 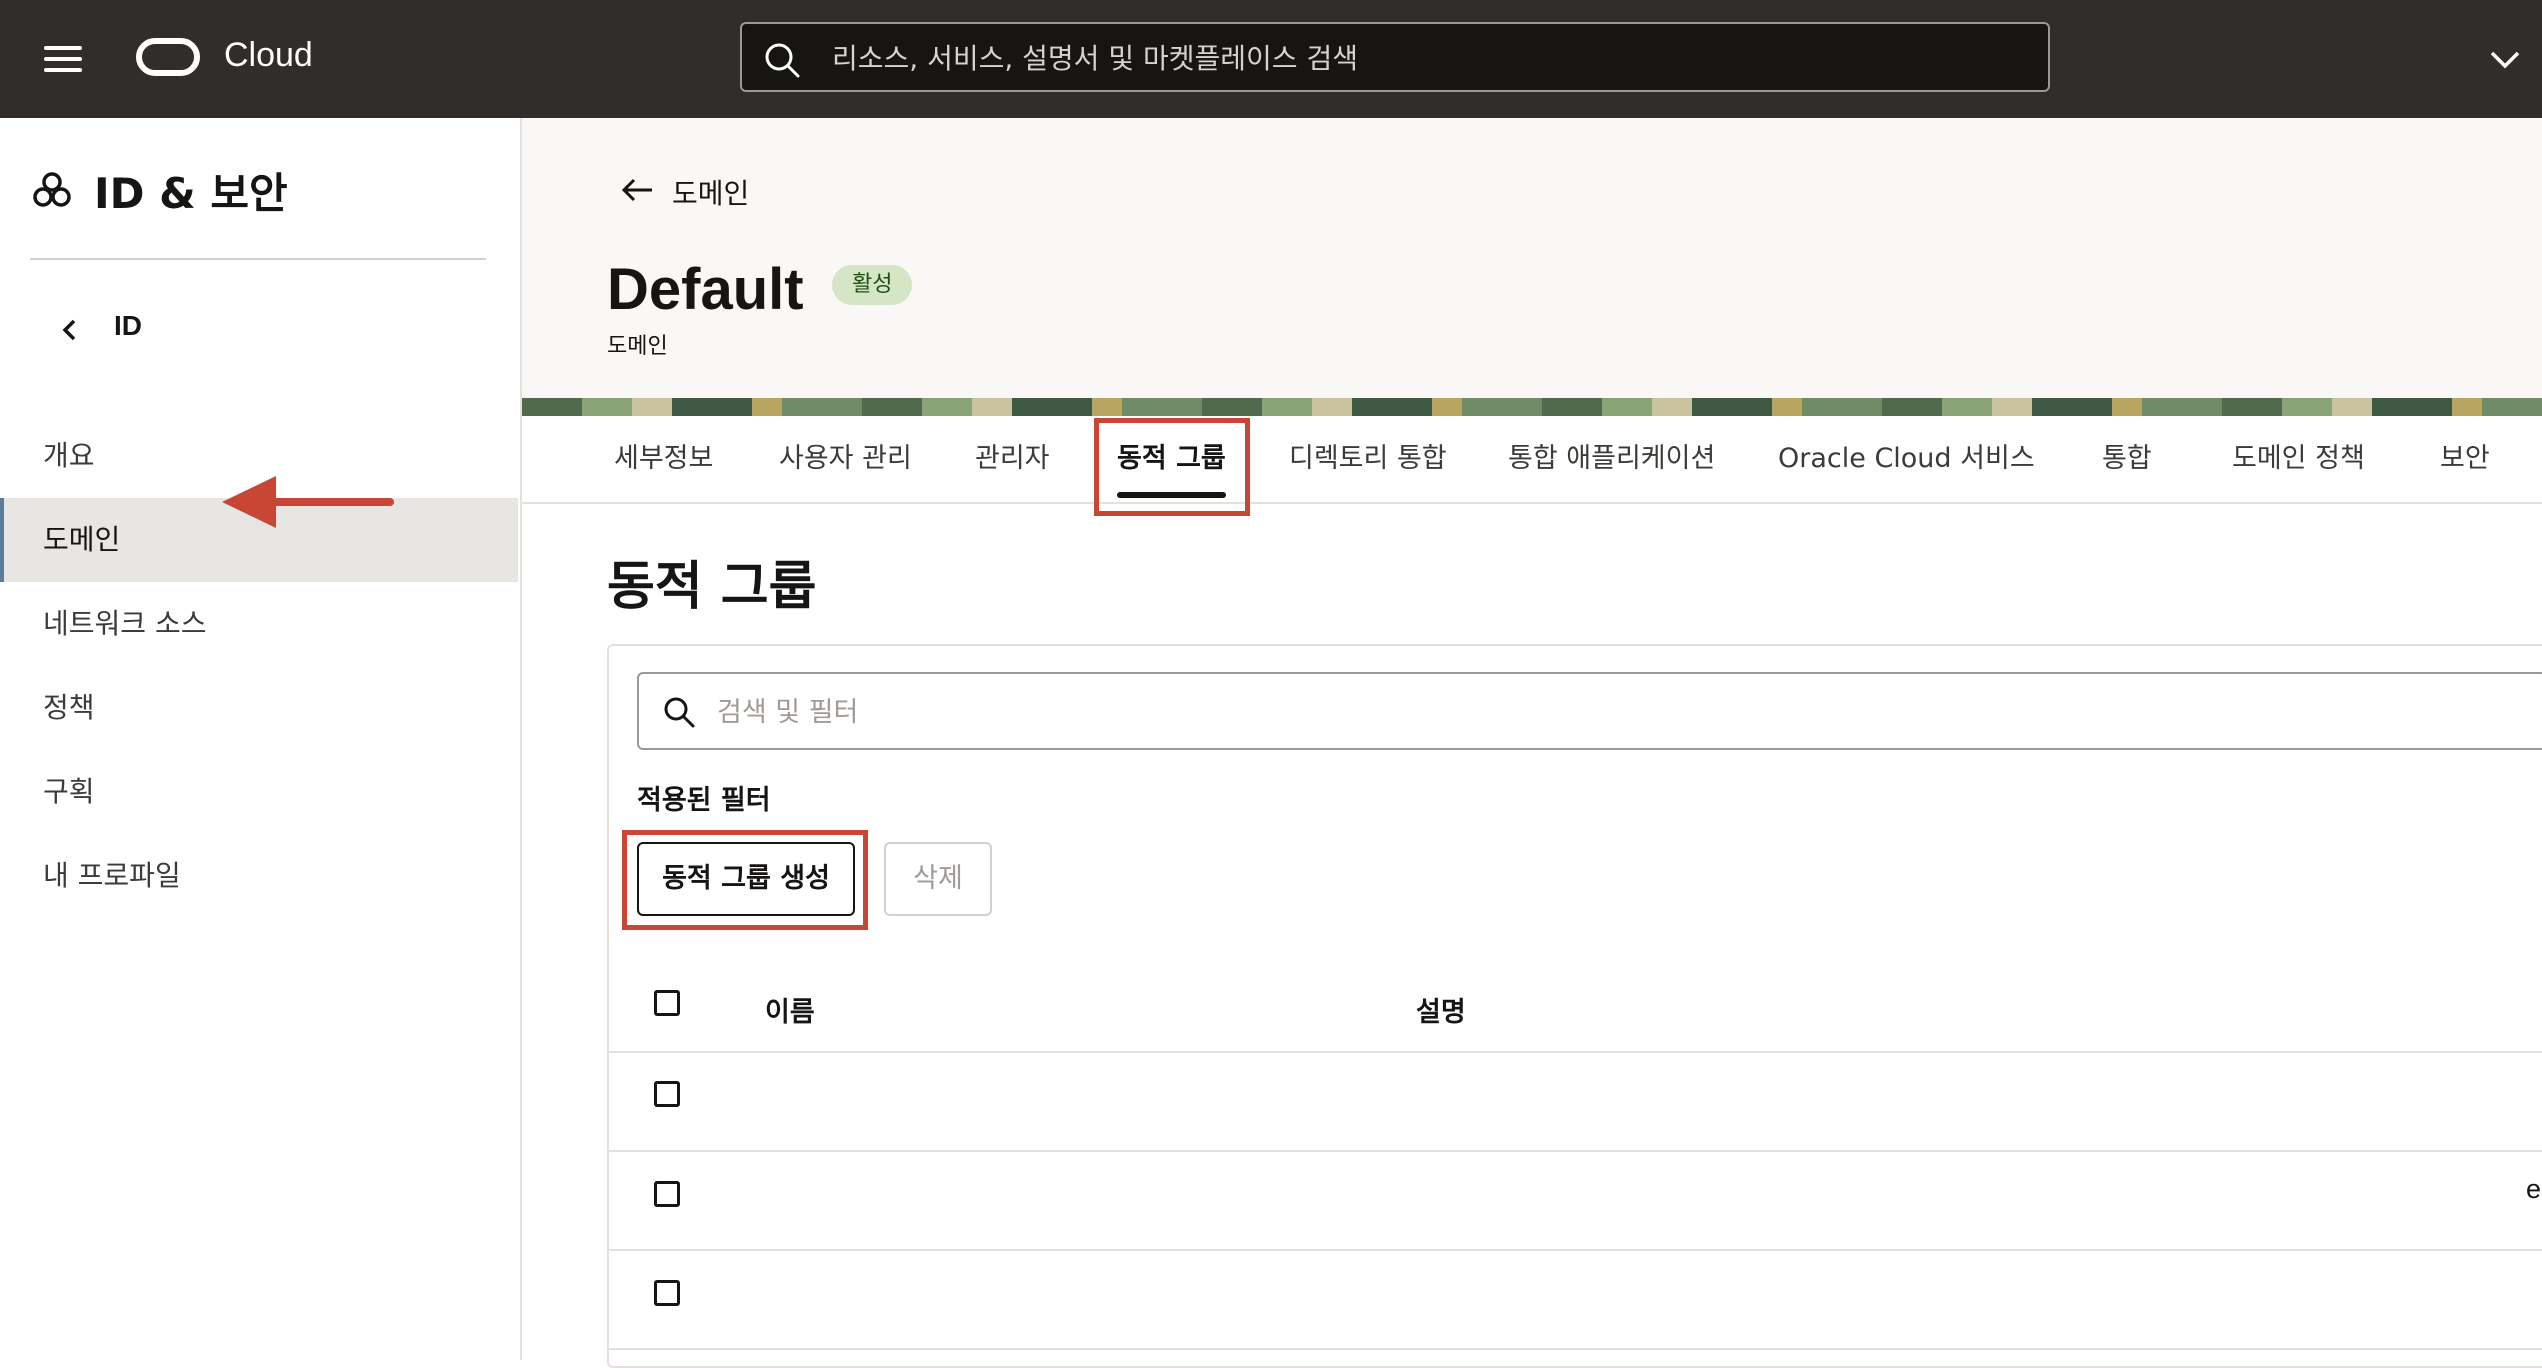 I want to click on tab-oracle-cloud-services: Oracle Cloud 서비스, so click(x=1906, y=459).